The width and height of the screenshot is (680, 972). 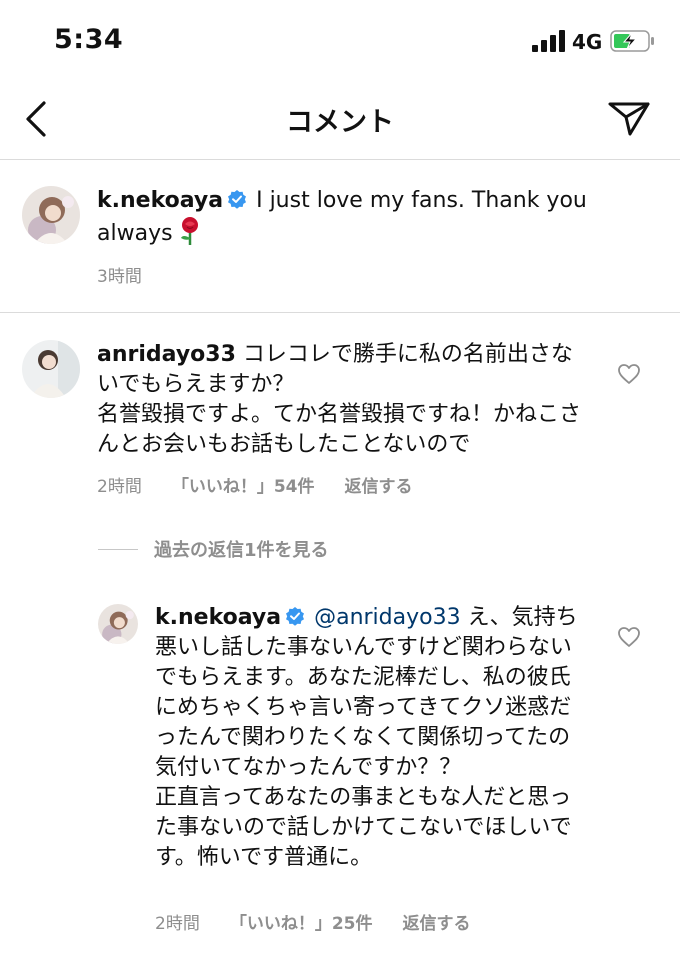 What do you see at coordinates (632, 41) in the screenshot?
I see `battery-charging-icon` at bounding box center [632, 41].